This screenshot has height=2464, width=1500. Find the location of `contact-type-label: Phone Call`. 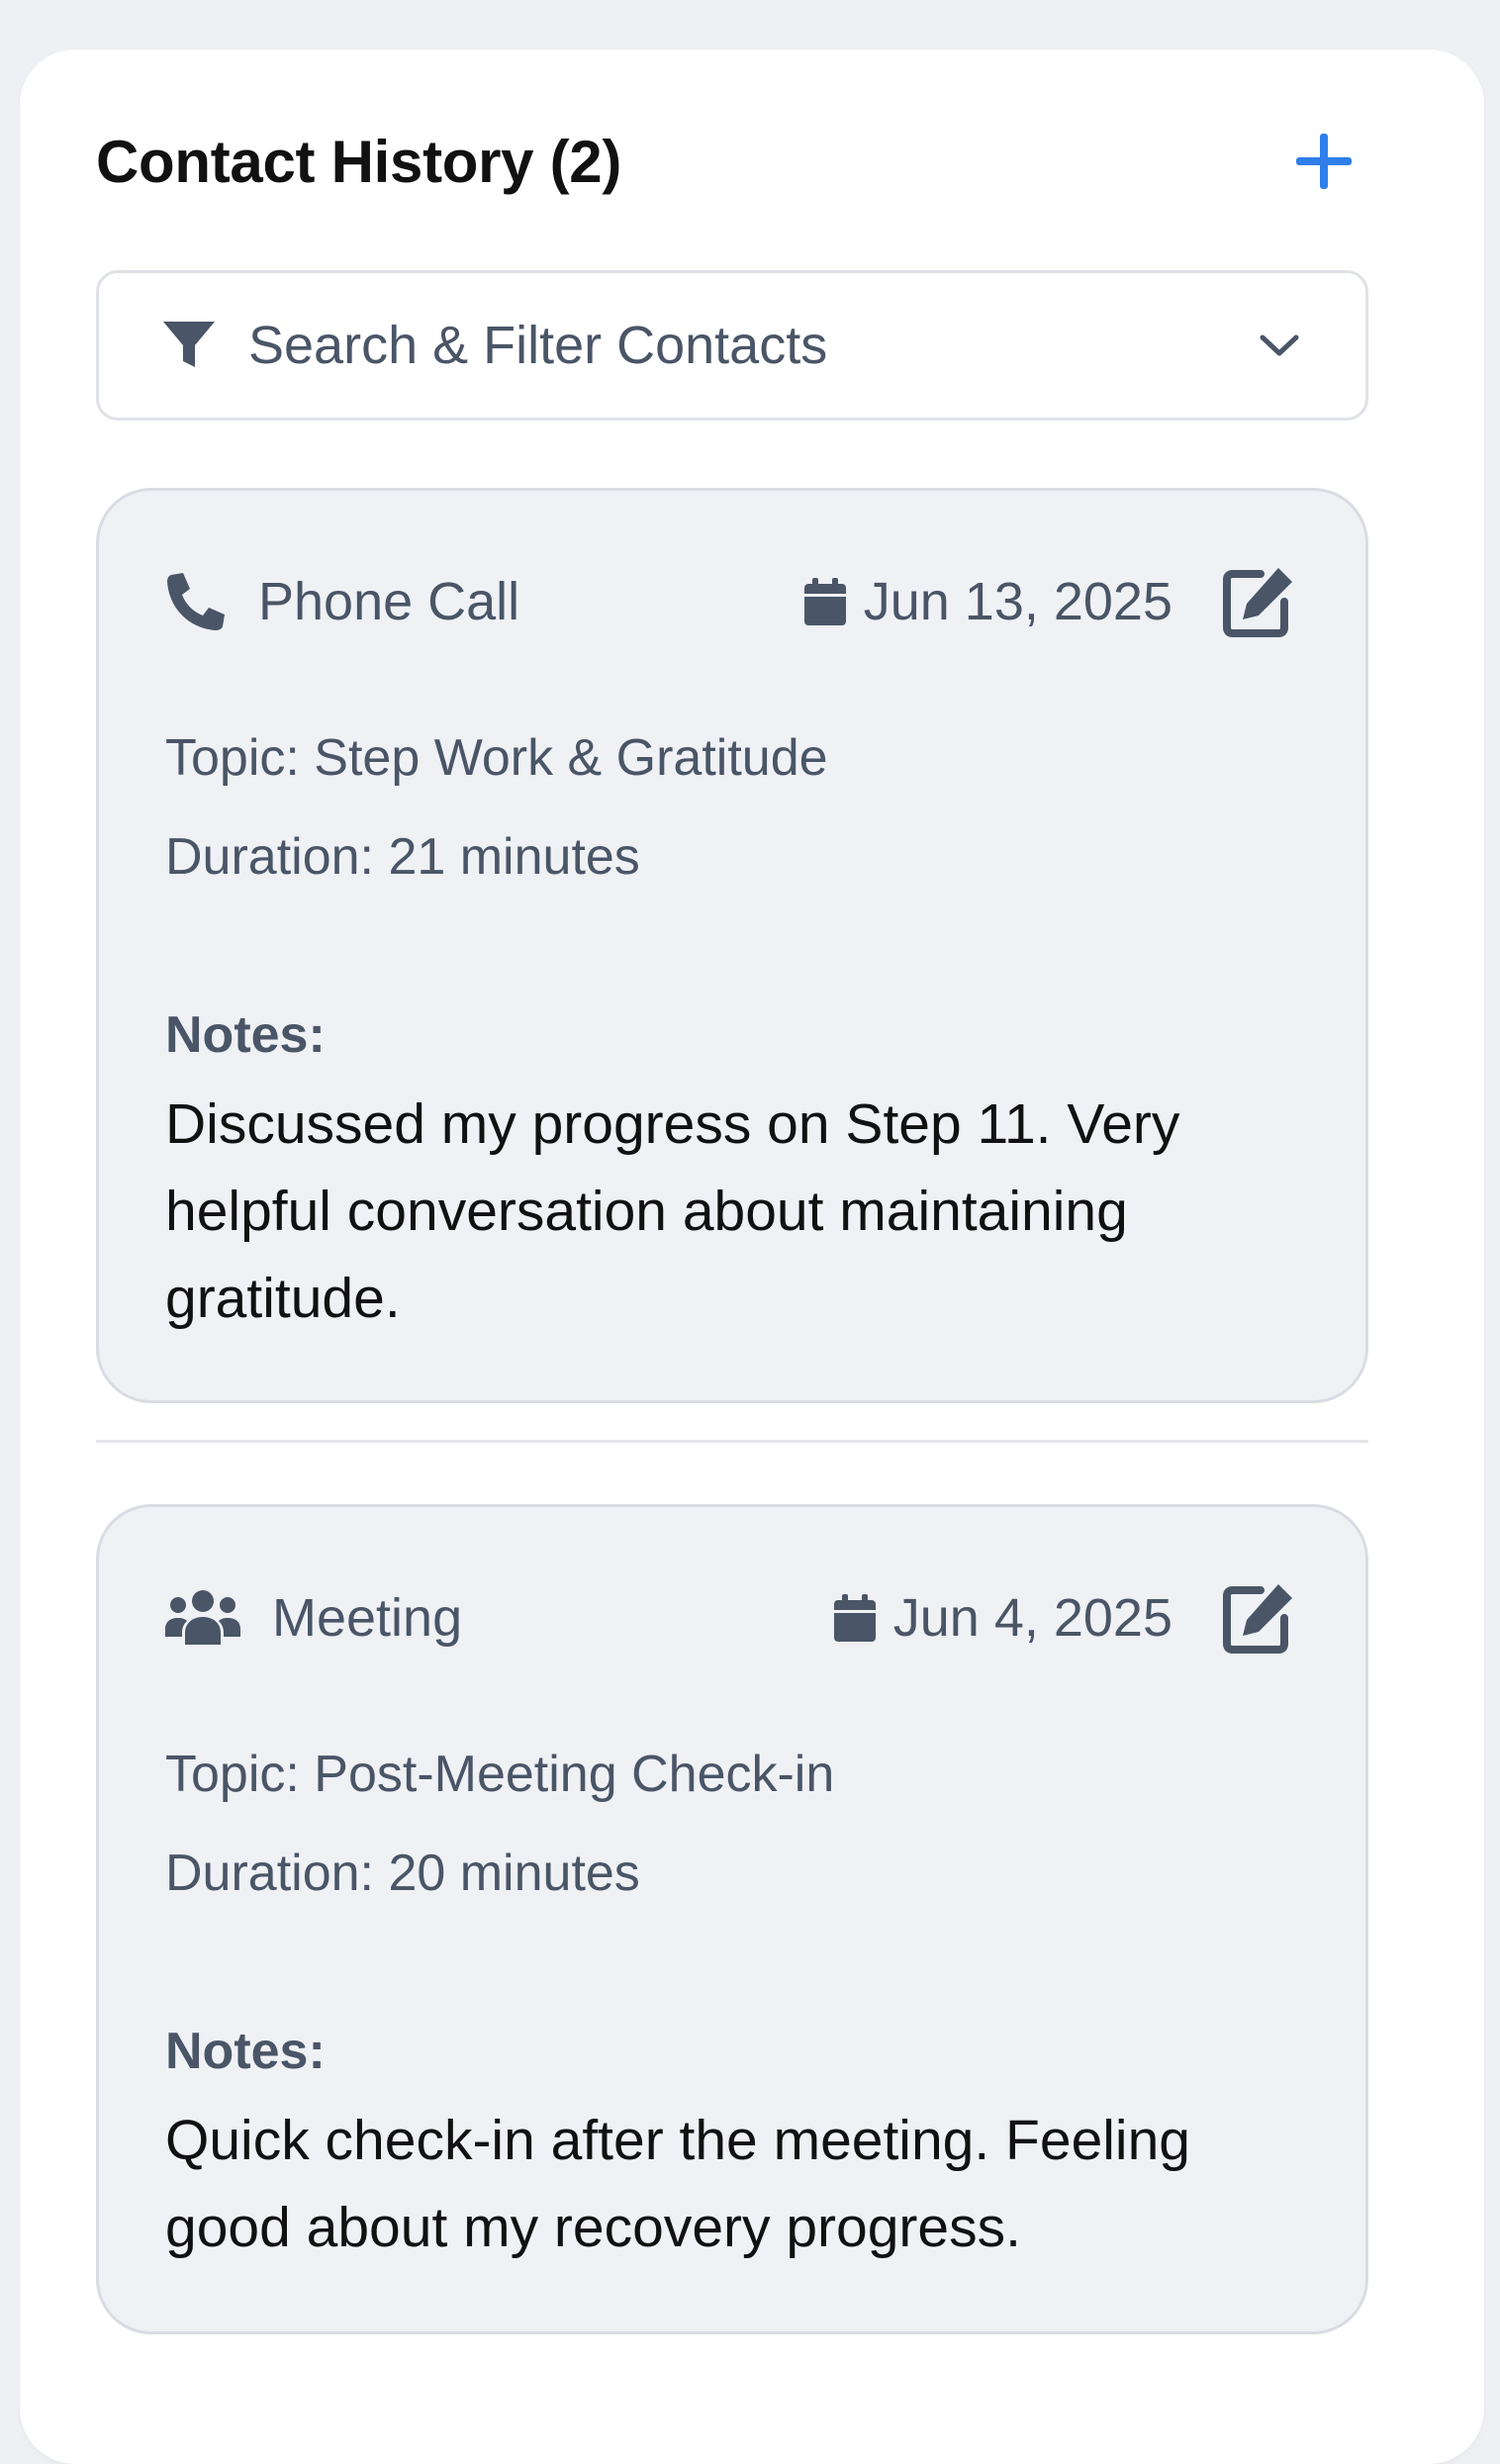

contact-type-label: Phone Call is located at coordinates (389, 602).